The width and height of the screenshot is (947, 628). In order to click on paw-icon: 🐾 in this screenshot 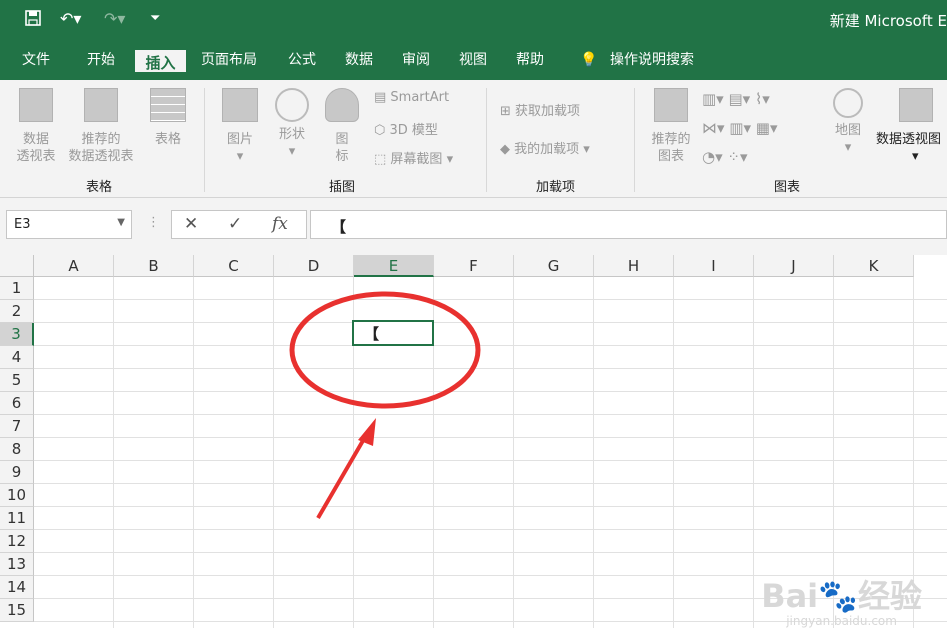, I will do `click(838, 596)`.